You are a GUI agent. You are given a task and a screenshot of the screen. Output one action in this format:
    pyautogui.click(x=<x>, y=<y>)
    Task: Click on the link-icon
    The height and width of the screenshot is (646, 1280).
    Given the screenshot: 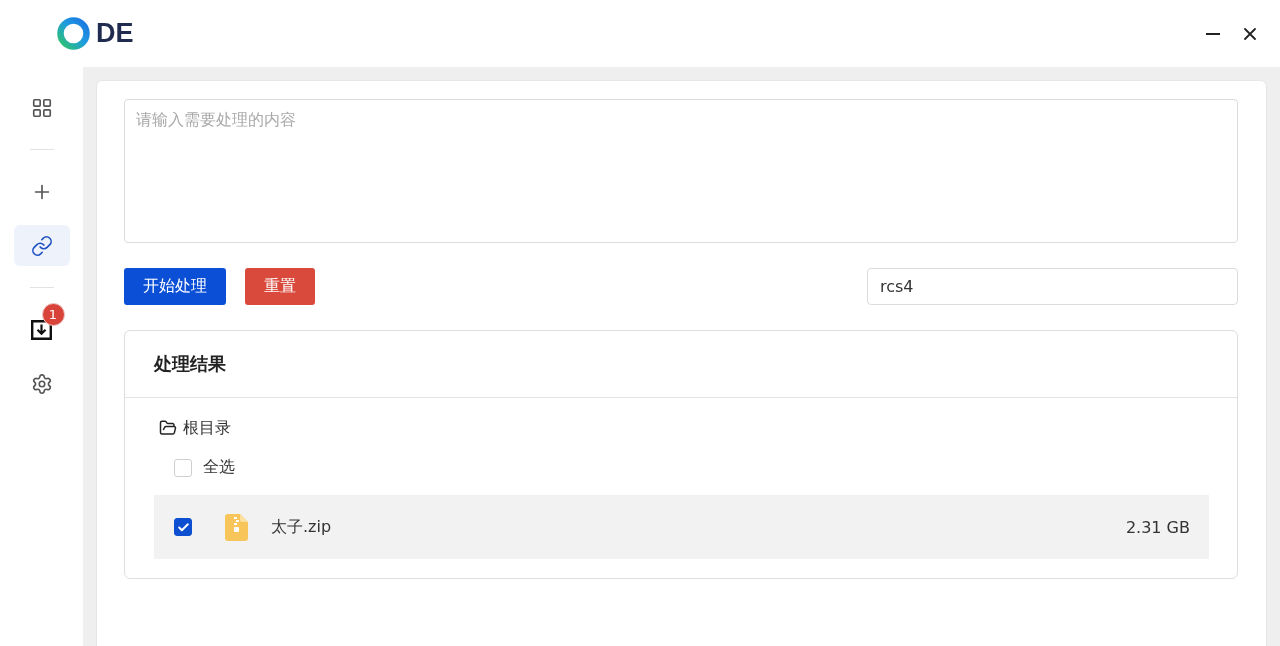 What is the action you would take?
    pyautogui.click(x=41, y=245)
    